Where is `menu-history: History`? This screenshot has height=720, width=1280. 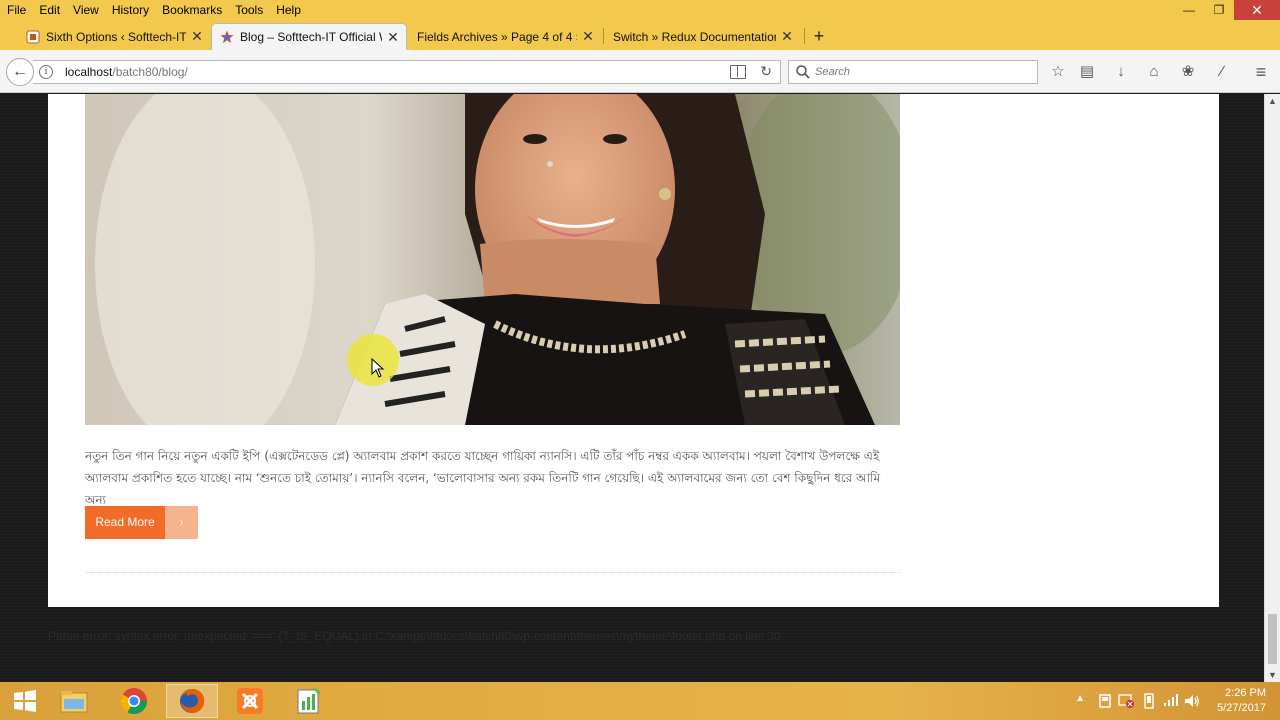
menu-history: History is located at coordinates (130, 10).